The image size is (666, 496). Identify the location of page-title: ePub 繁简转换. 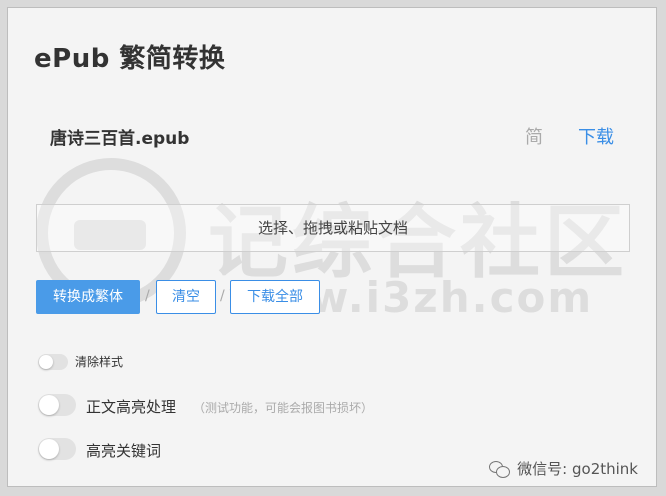
(130, 59).